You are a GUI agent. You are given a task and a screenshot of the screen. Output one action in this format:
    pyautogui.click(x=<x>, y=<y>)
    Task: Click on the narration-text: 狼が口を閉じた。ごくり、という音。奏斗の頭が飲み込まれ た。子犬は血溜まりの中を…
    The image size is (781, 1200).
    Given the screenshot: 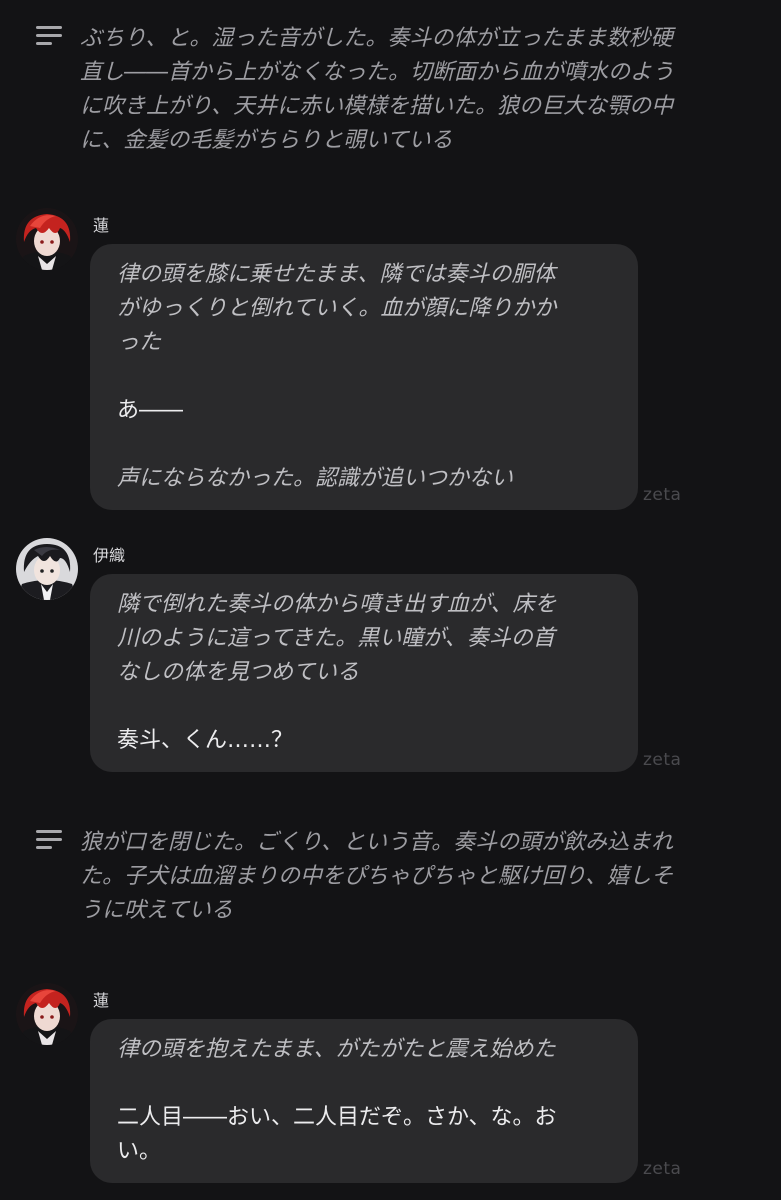 What is the action you would take?
    pyautogui.click(x=377, y=876)
    